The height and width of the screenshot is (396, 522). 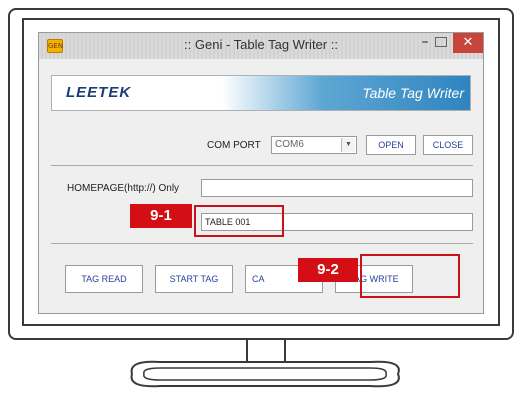 What do you see at coordinates (123, 188) in the screenshot?
I see `homepage-label: HOMEPAGE(http://) Only` at bounding box center [123, 188].